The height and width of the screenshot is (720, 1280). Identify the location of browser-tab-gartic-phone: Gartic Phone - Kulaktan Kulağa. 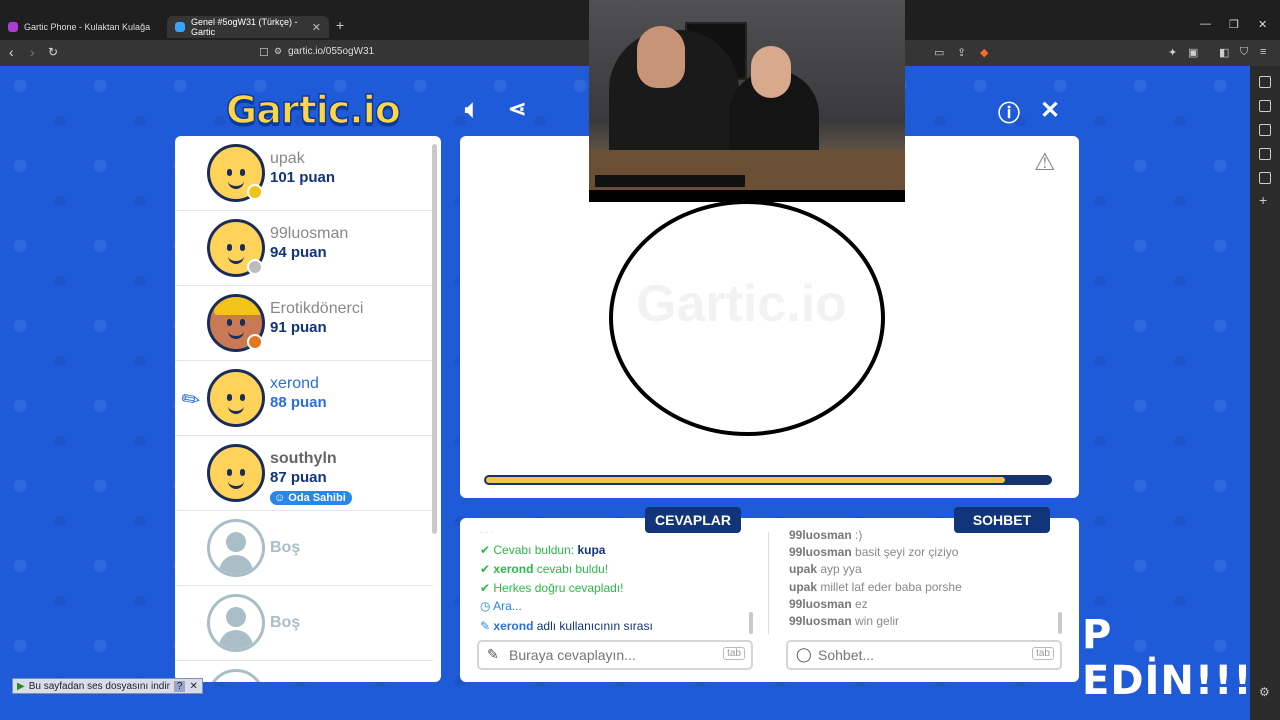
(83, 27).